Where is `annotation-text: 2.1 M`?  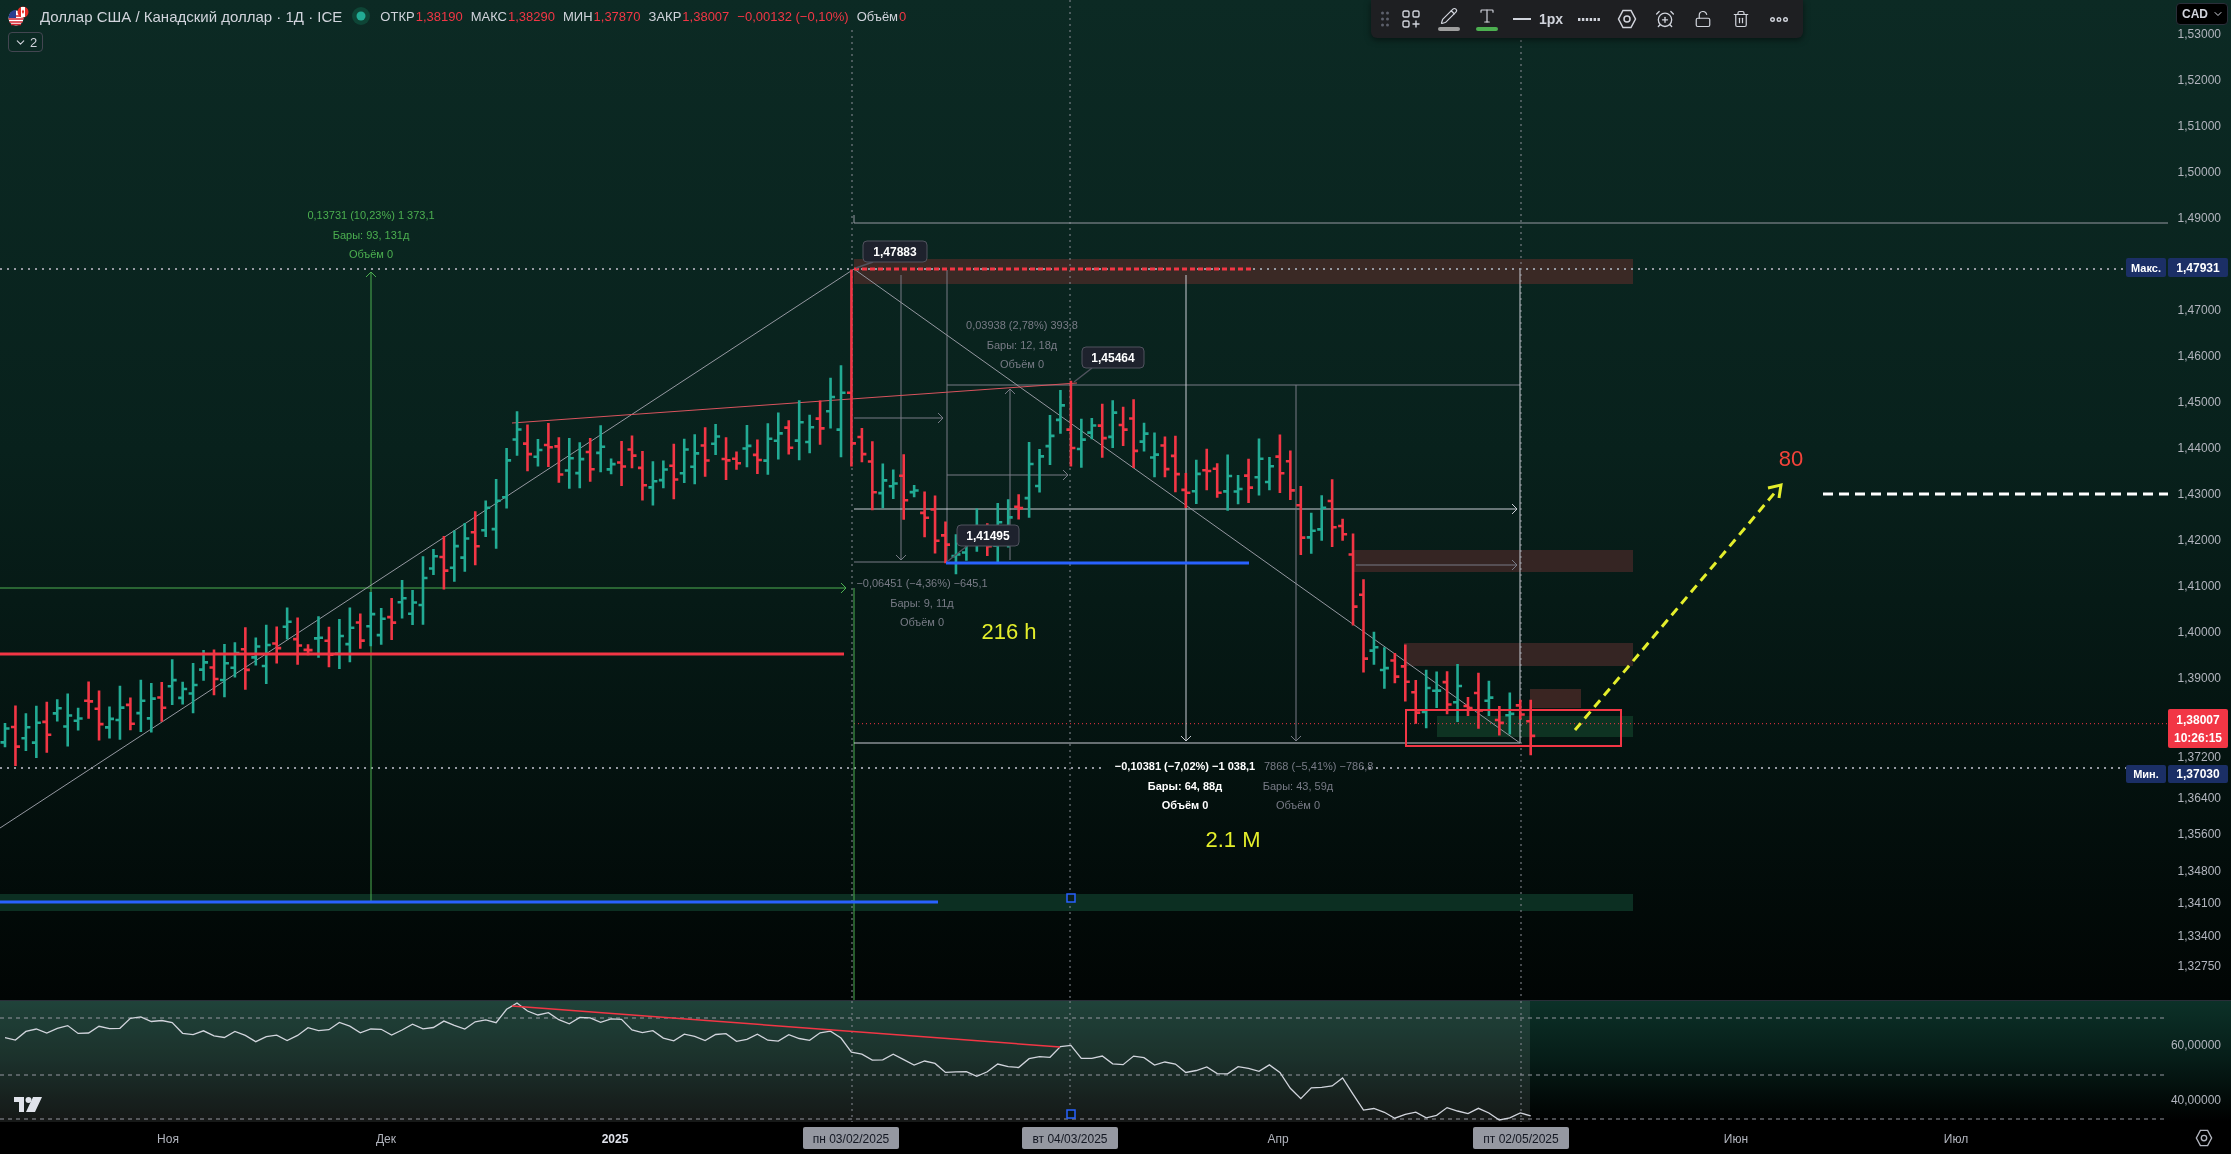
annotation-text: 2.1 M is located at coordinates (1233, 839).